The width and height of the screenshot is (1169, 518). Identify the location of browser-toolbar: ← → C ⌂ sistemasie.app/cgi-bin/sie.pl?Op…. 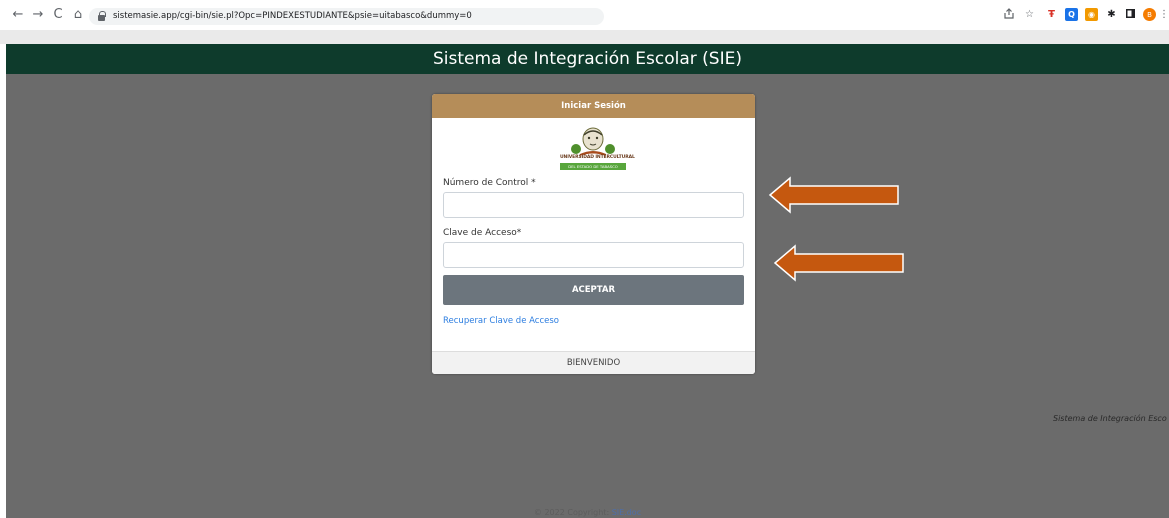
(584, 15).